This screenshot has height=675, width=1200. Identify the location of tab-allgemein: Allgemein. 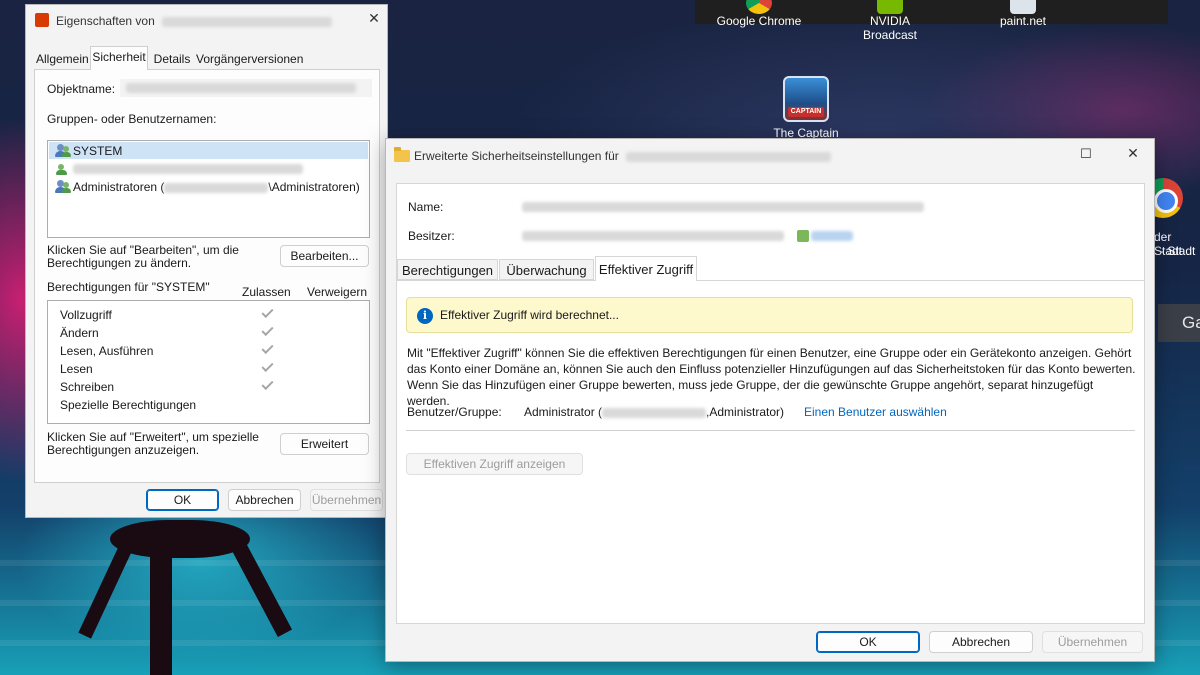
(62, 59).